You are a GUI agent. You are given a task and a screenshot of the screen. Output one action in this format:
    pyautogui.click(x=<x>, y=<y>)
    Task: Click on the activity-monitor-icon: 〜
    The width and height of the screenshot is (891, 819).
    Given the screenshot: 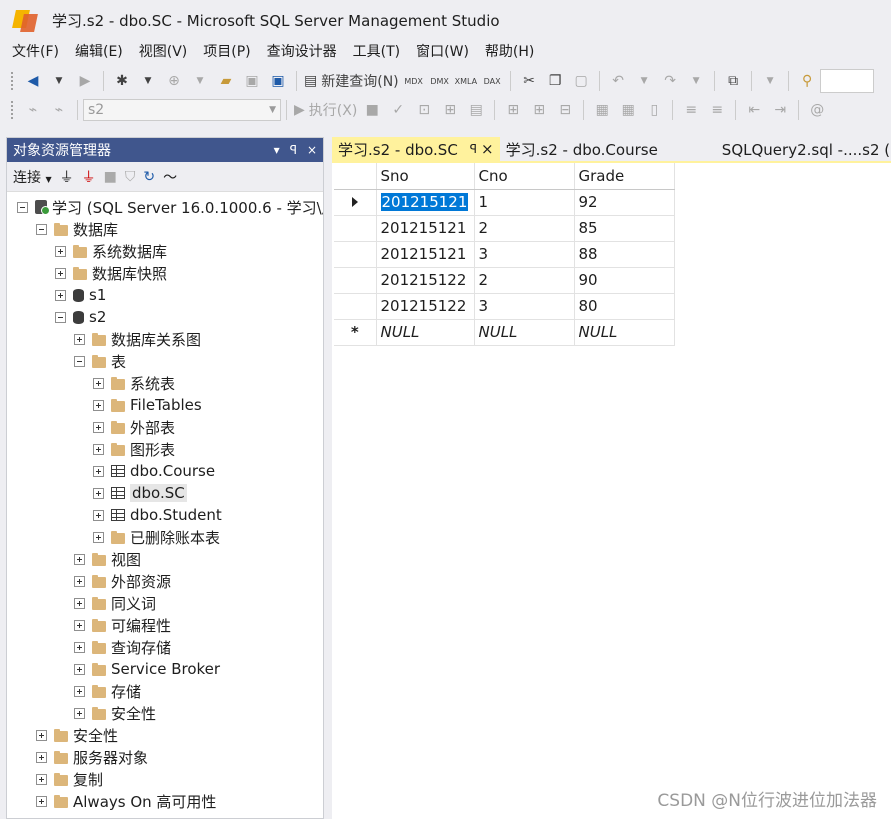 What is the action you would take?
    pyautogui.click(x=170, y=177)
    